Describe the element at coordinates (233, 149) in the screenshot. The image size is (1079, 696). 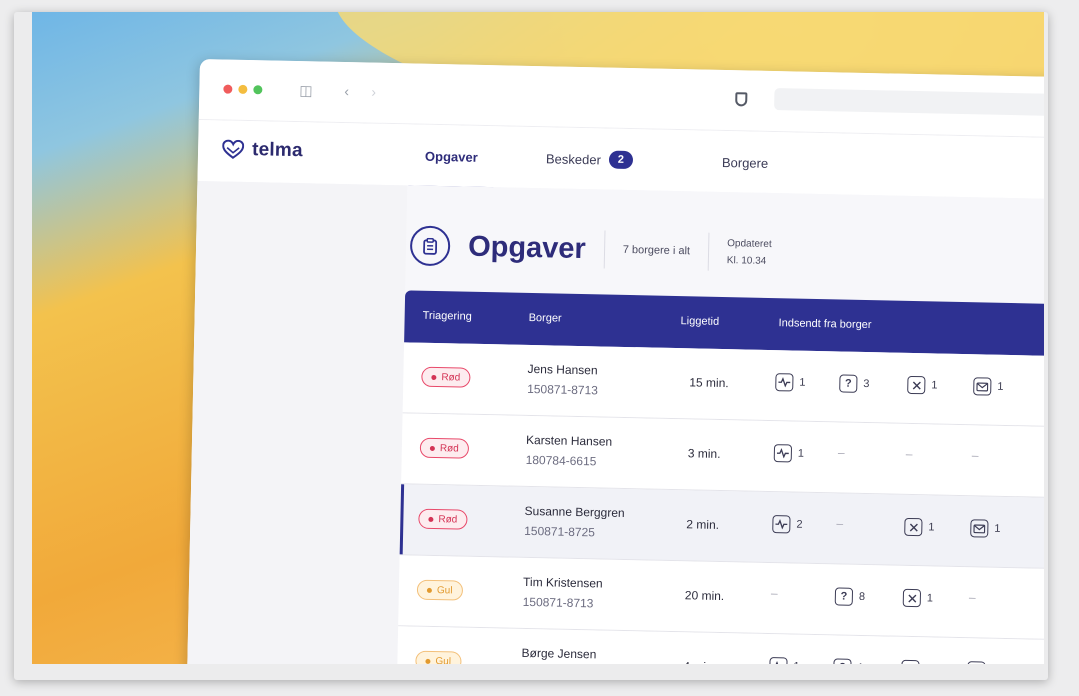
I see `heart-logo-icon` at that location.